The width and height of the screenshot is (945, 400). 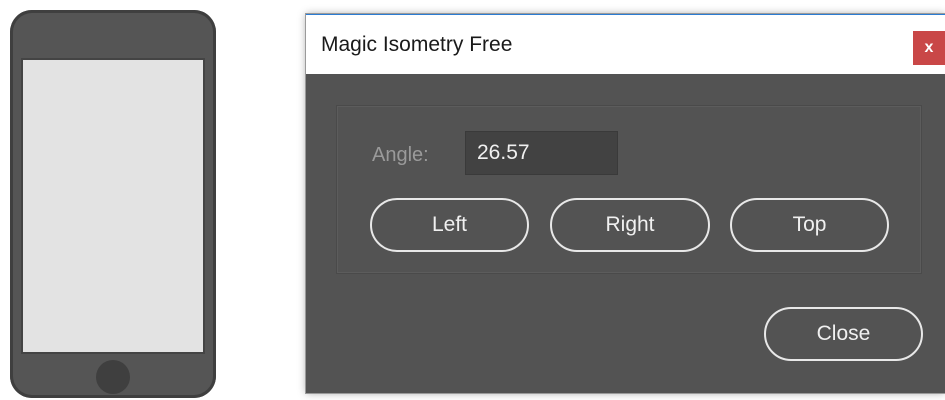 What do you see at coordinates (630, 225) in the screenshot?
I see `right-button: Right` at bounding box center [630, 225].